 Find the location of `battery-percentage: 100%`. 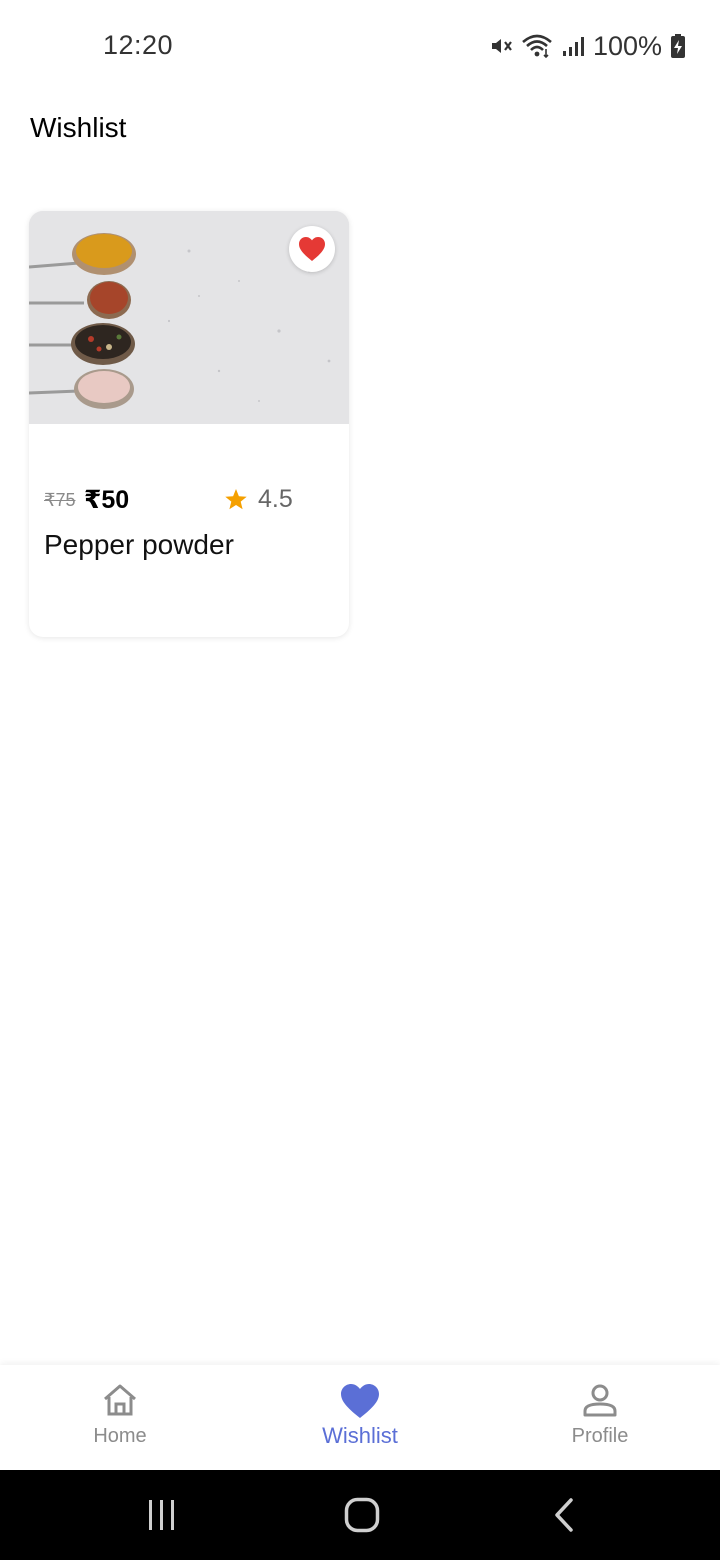

battery-percentage: 100% is located at coordinates (627, 45).